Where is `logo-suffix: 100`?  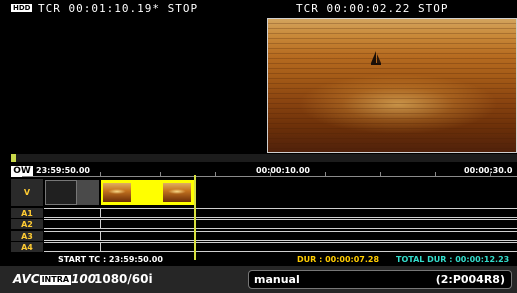 logo-suffix: 100 is located at coordinates (84, 279).